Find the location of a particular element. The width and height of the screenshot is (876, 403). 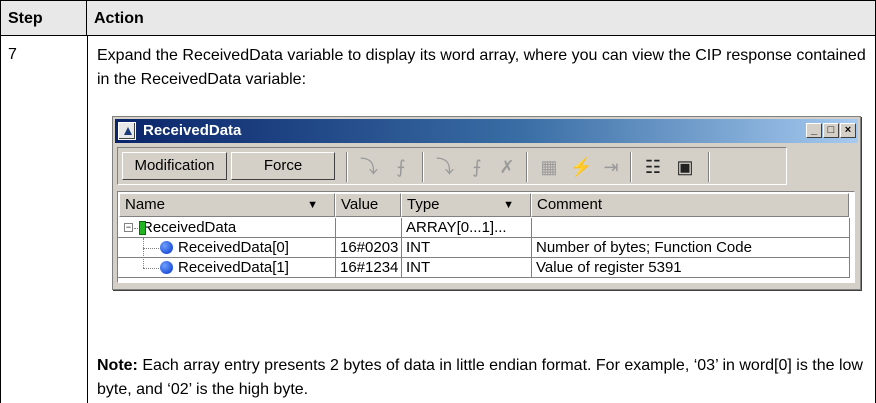

animation-icon: ☷ is located at coordinates (653, 167).